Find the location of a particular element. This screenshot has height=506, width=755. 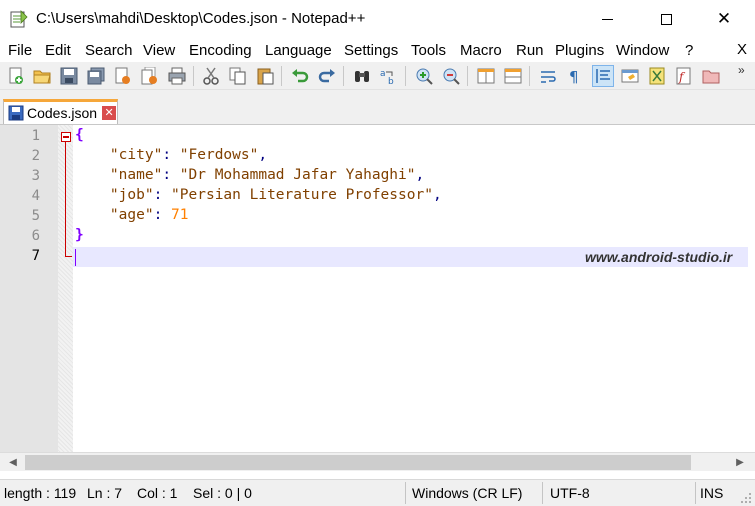

tab-codes-json: Codes.json ✕ is located at coordinates (60, 111).